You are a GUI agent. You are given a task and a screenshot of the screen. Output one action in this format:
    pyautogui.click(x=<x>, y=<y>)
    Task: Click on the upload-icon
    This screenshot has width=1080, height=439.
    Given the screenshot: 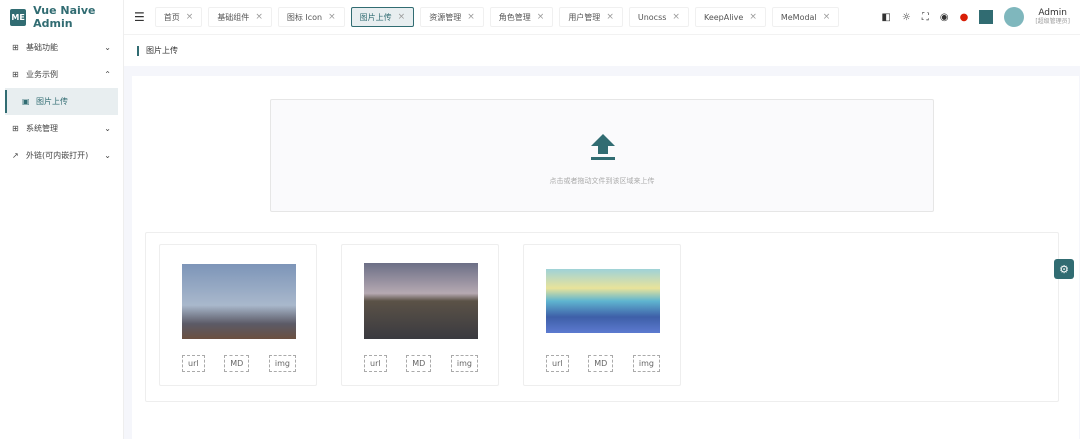 What is the action you would take?
    pyautogui.click(x=603, y=147)
    